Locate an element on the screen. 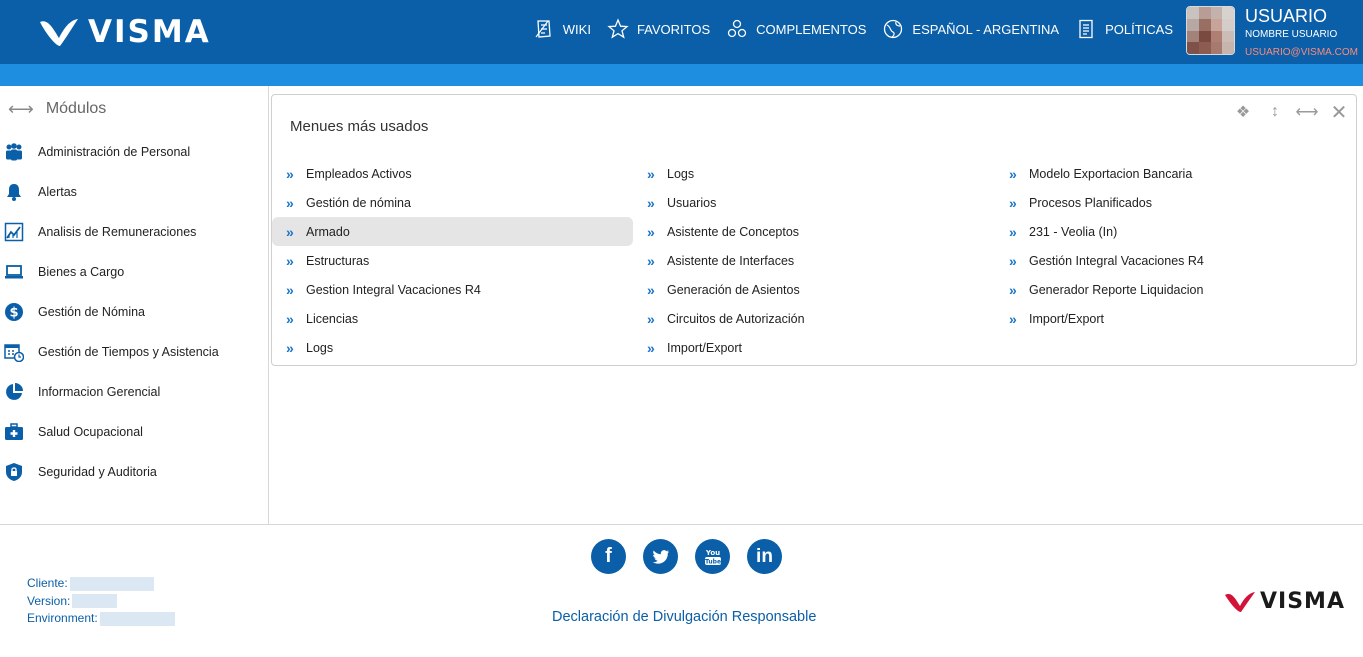  panel-toolbar: ❖ ↕ ⟷ ✕ is located at coordinates (1291, 112).